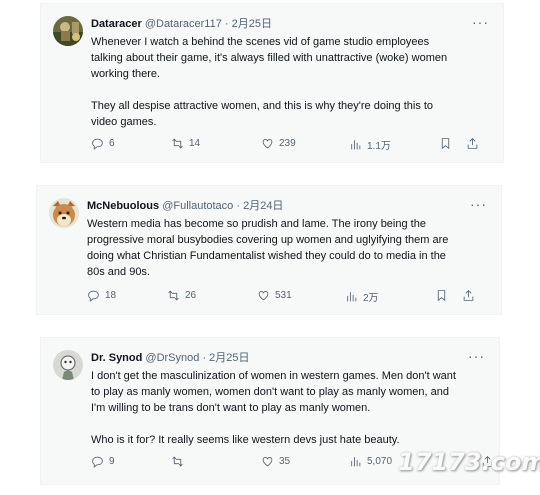  What do you see at coordinates (116, 24) in the screenshot?
I see `author-name: Dataracer` at bounding box center [116, 24].